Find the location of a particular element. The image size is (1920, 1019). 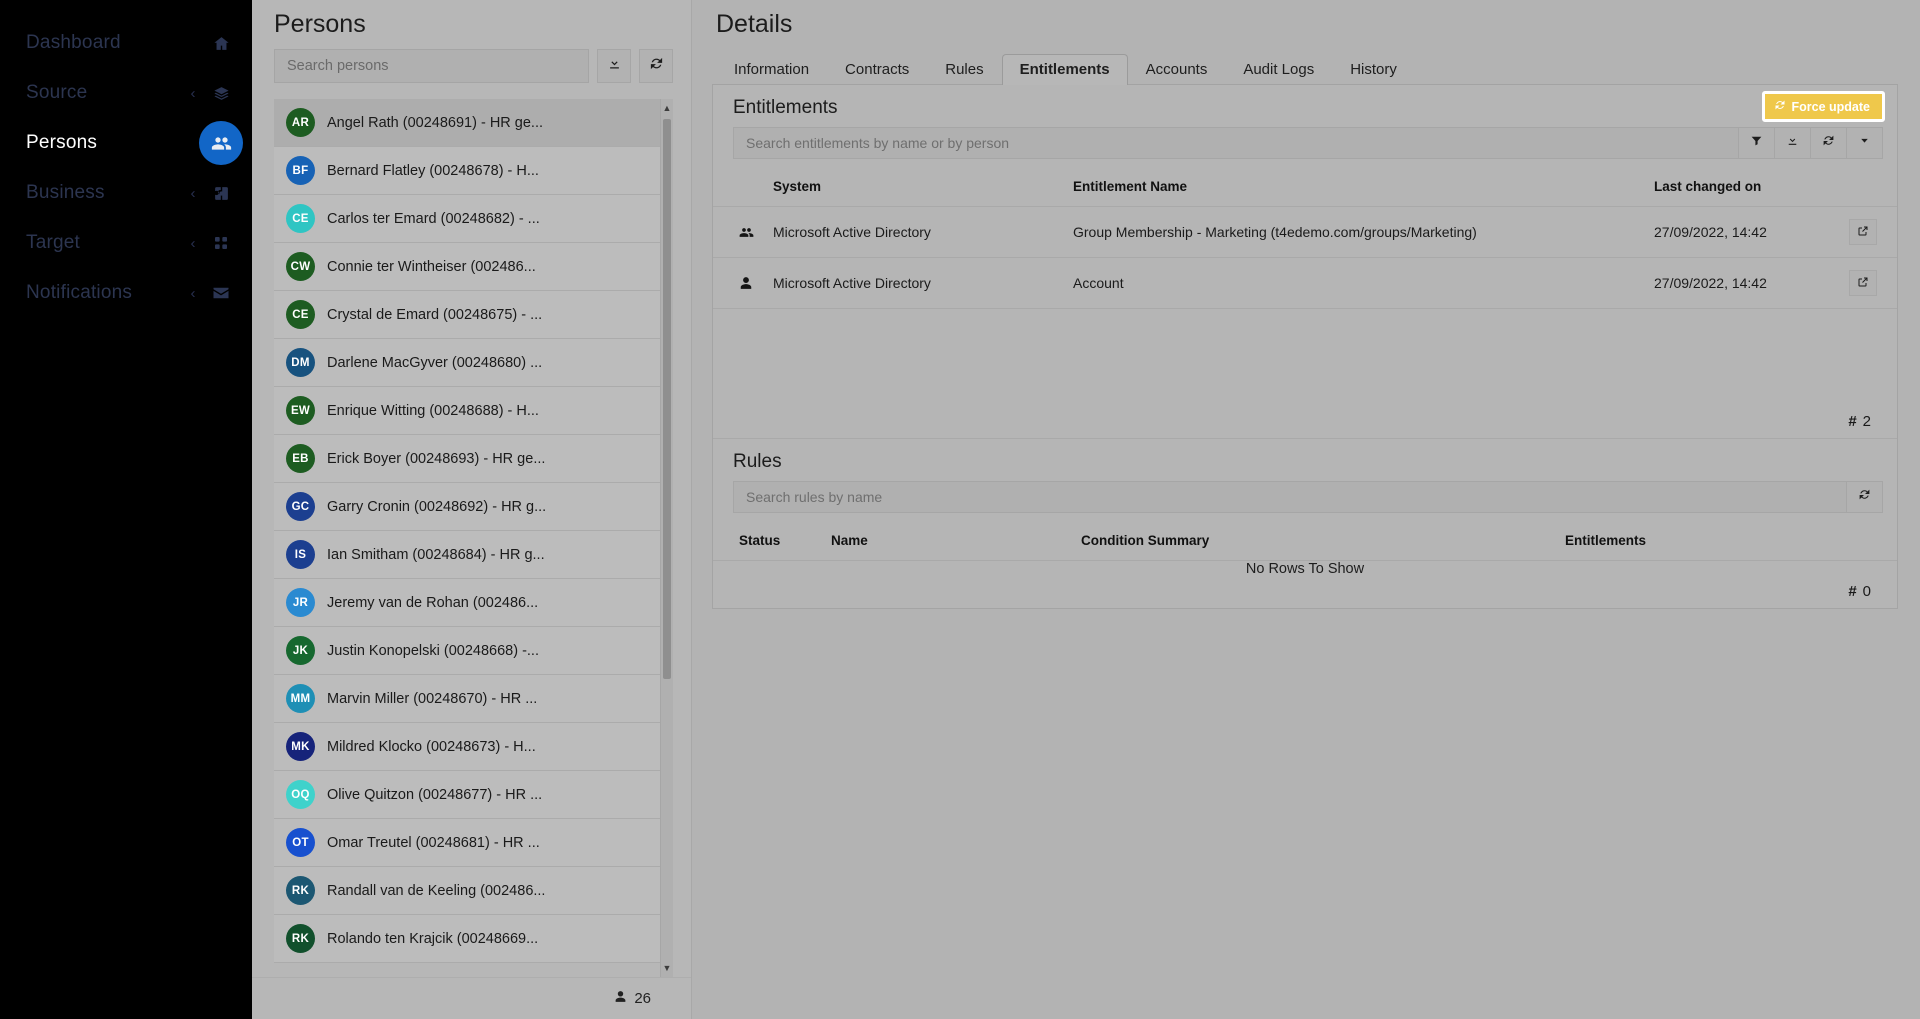

column-header-condition-summary: Condition Summary is located at coordinates (1315, 542).